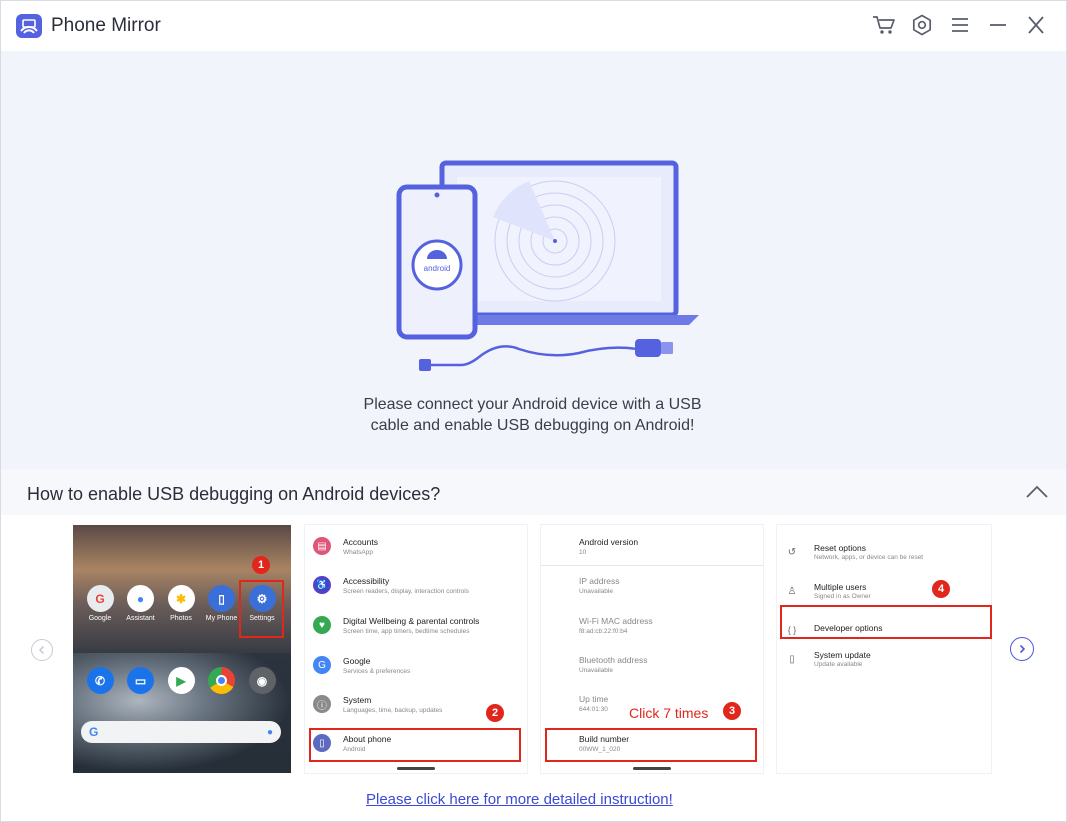 This screenshot has width=1067, height=822. What do you see at coordinates (922, 25) in the screenshot?
I see `settings-icon` at bounding box center [922, 25].